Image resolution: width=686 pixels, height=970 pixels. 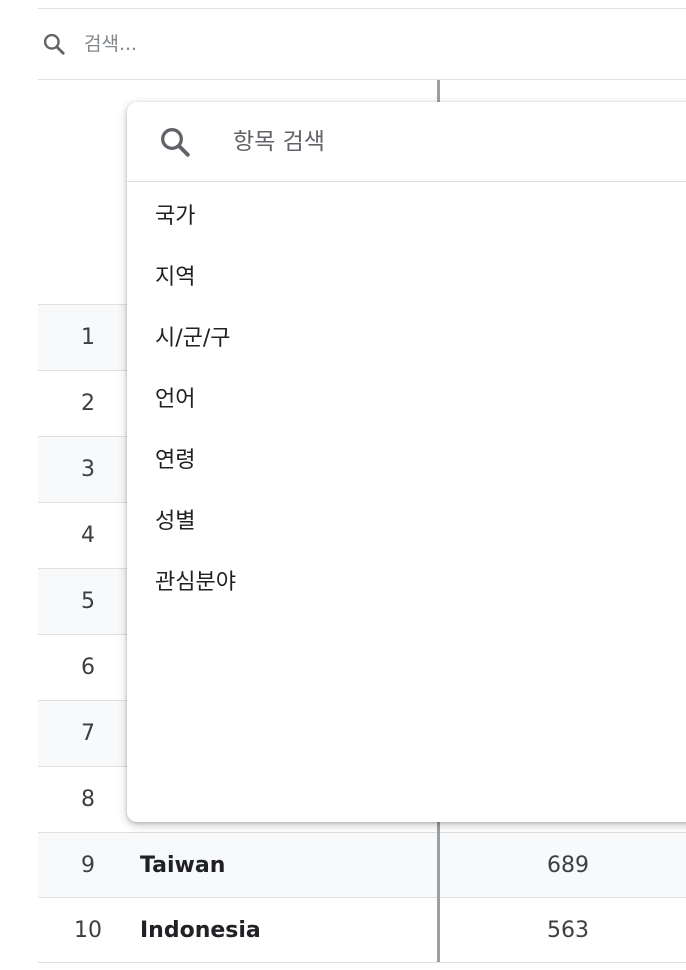 I want to click on row-number: 10, so click(x=88, y=930).